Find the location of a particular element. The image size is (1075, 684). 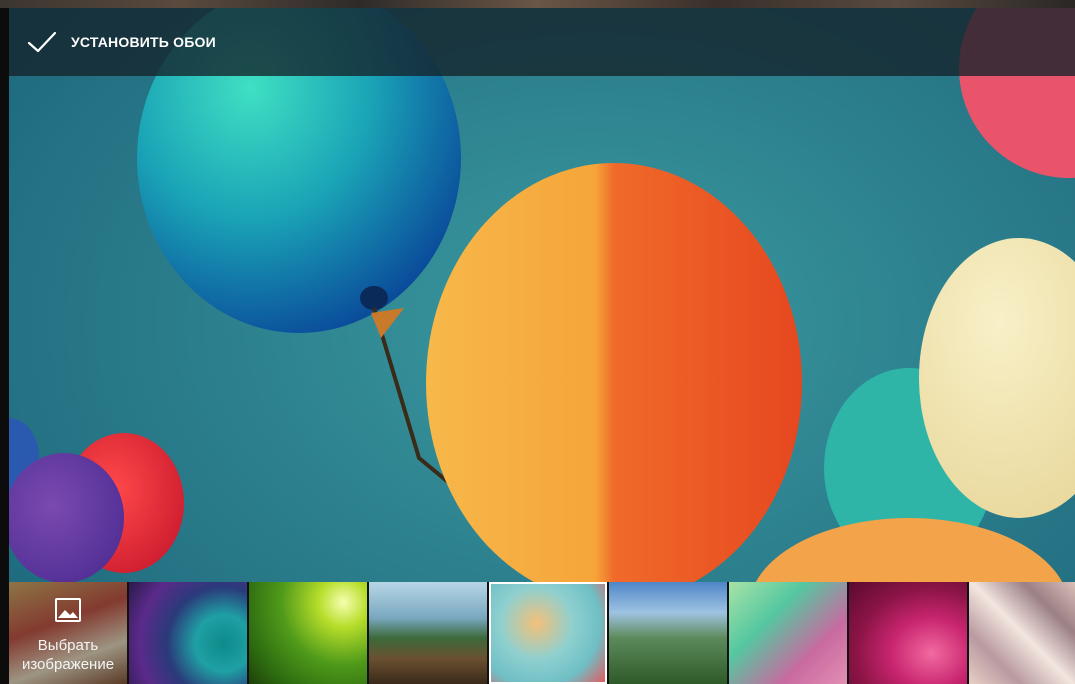

action-bar: УСТАНОВИТЬ ОБОИ is located at coordinates (542, 42).